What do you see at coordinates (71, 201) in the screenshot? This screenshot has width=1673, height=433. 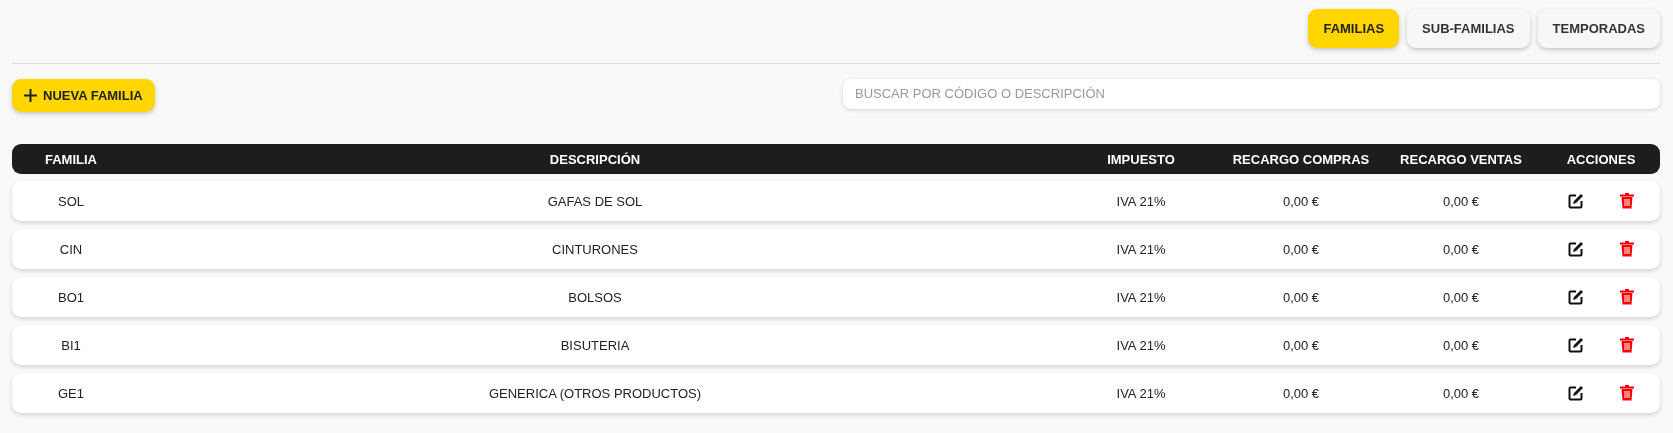 I see `table-cell: SOL` at bounding box center [71, 201].